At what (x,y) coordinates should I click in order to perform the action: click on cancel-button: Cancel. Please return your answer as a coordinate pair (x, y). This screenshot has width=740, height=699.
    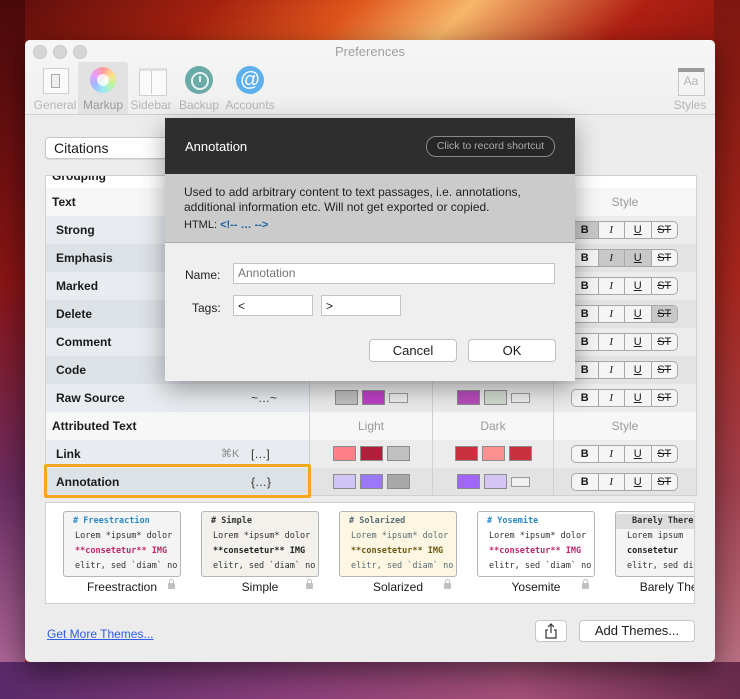
    Looking at the image, I should click on (413, 350).